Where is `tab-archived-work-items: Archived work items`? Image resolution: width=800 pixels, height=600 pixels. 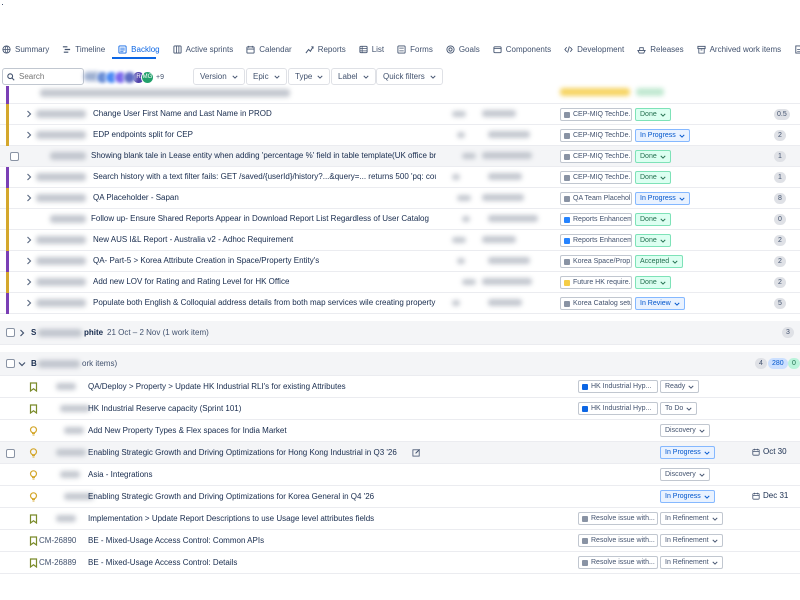
tab-archived-work-items: Archived work items is located at coordinates (739, 49).